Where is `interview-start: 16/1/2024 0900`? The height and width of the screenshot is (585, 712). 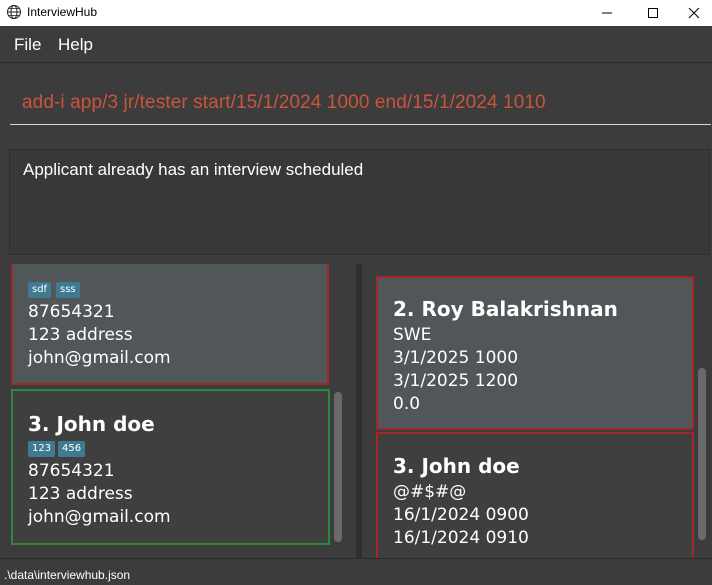 interview-start: 16/1/2024 0900 is located at coordinates (461, 515).